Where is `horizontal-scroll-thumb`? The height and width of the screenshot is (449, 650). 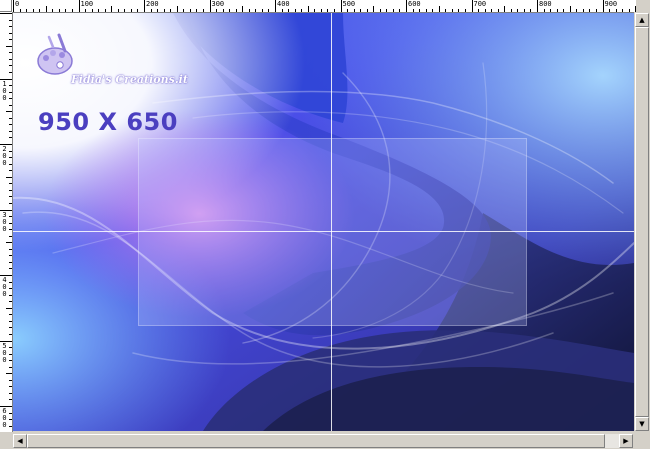
horizontal-scroll-thumb is located at coordinates (316, 441).